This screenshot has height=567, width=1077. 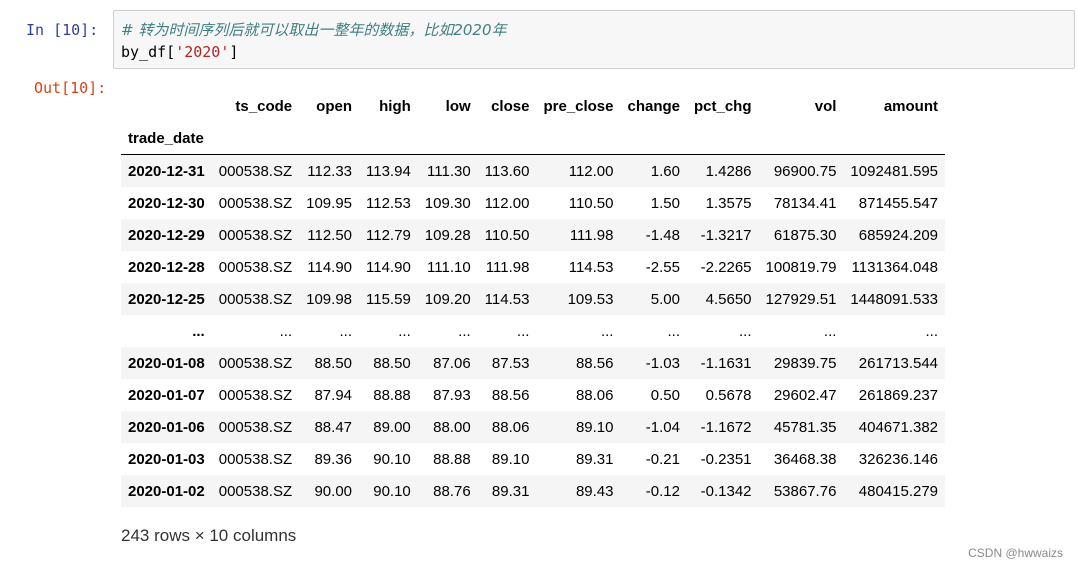 I want to click on row-index-label: 2020-01-07, so click(x=166, y=395).